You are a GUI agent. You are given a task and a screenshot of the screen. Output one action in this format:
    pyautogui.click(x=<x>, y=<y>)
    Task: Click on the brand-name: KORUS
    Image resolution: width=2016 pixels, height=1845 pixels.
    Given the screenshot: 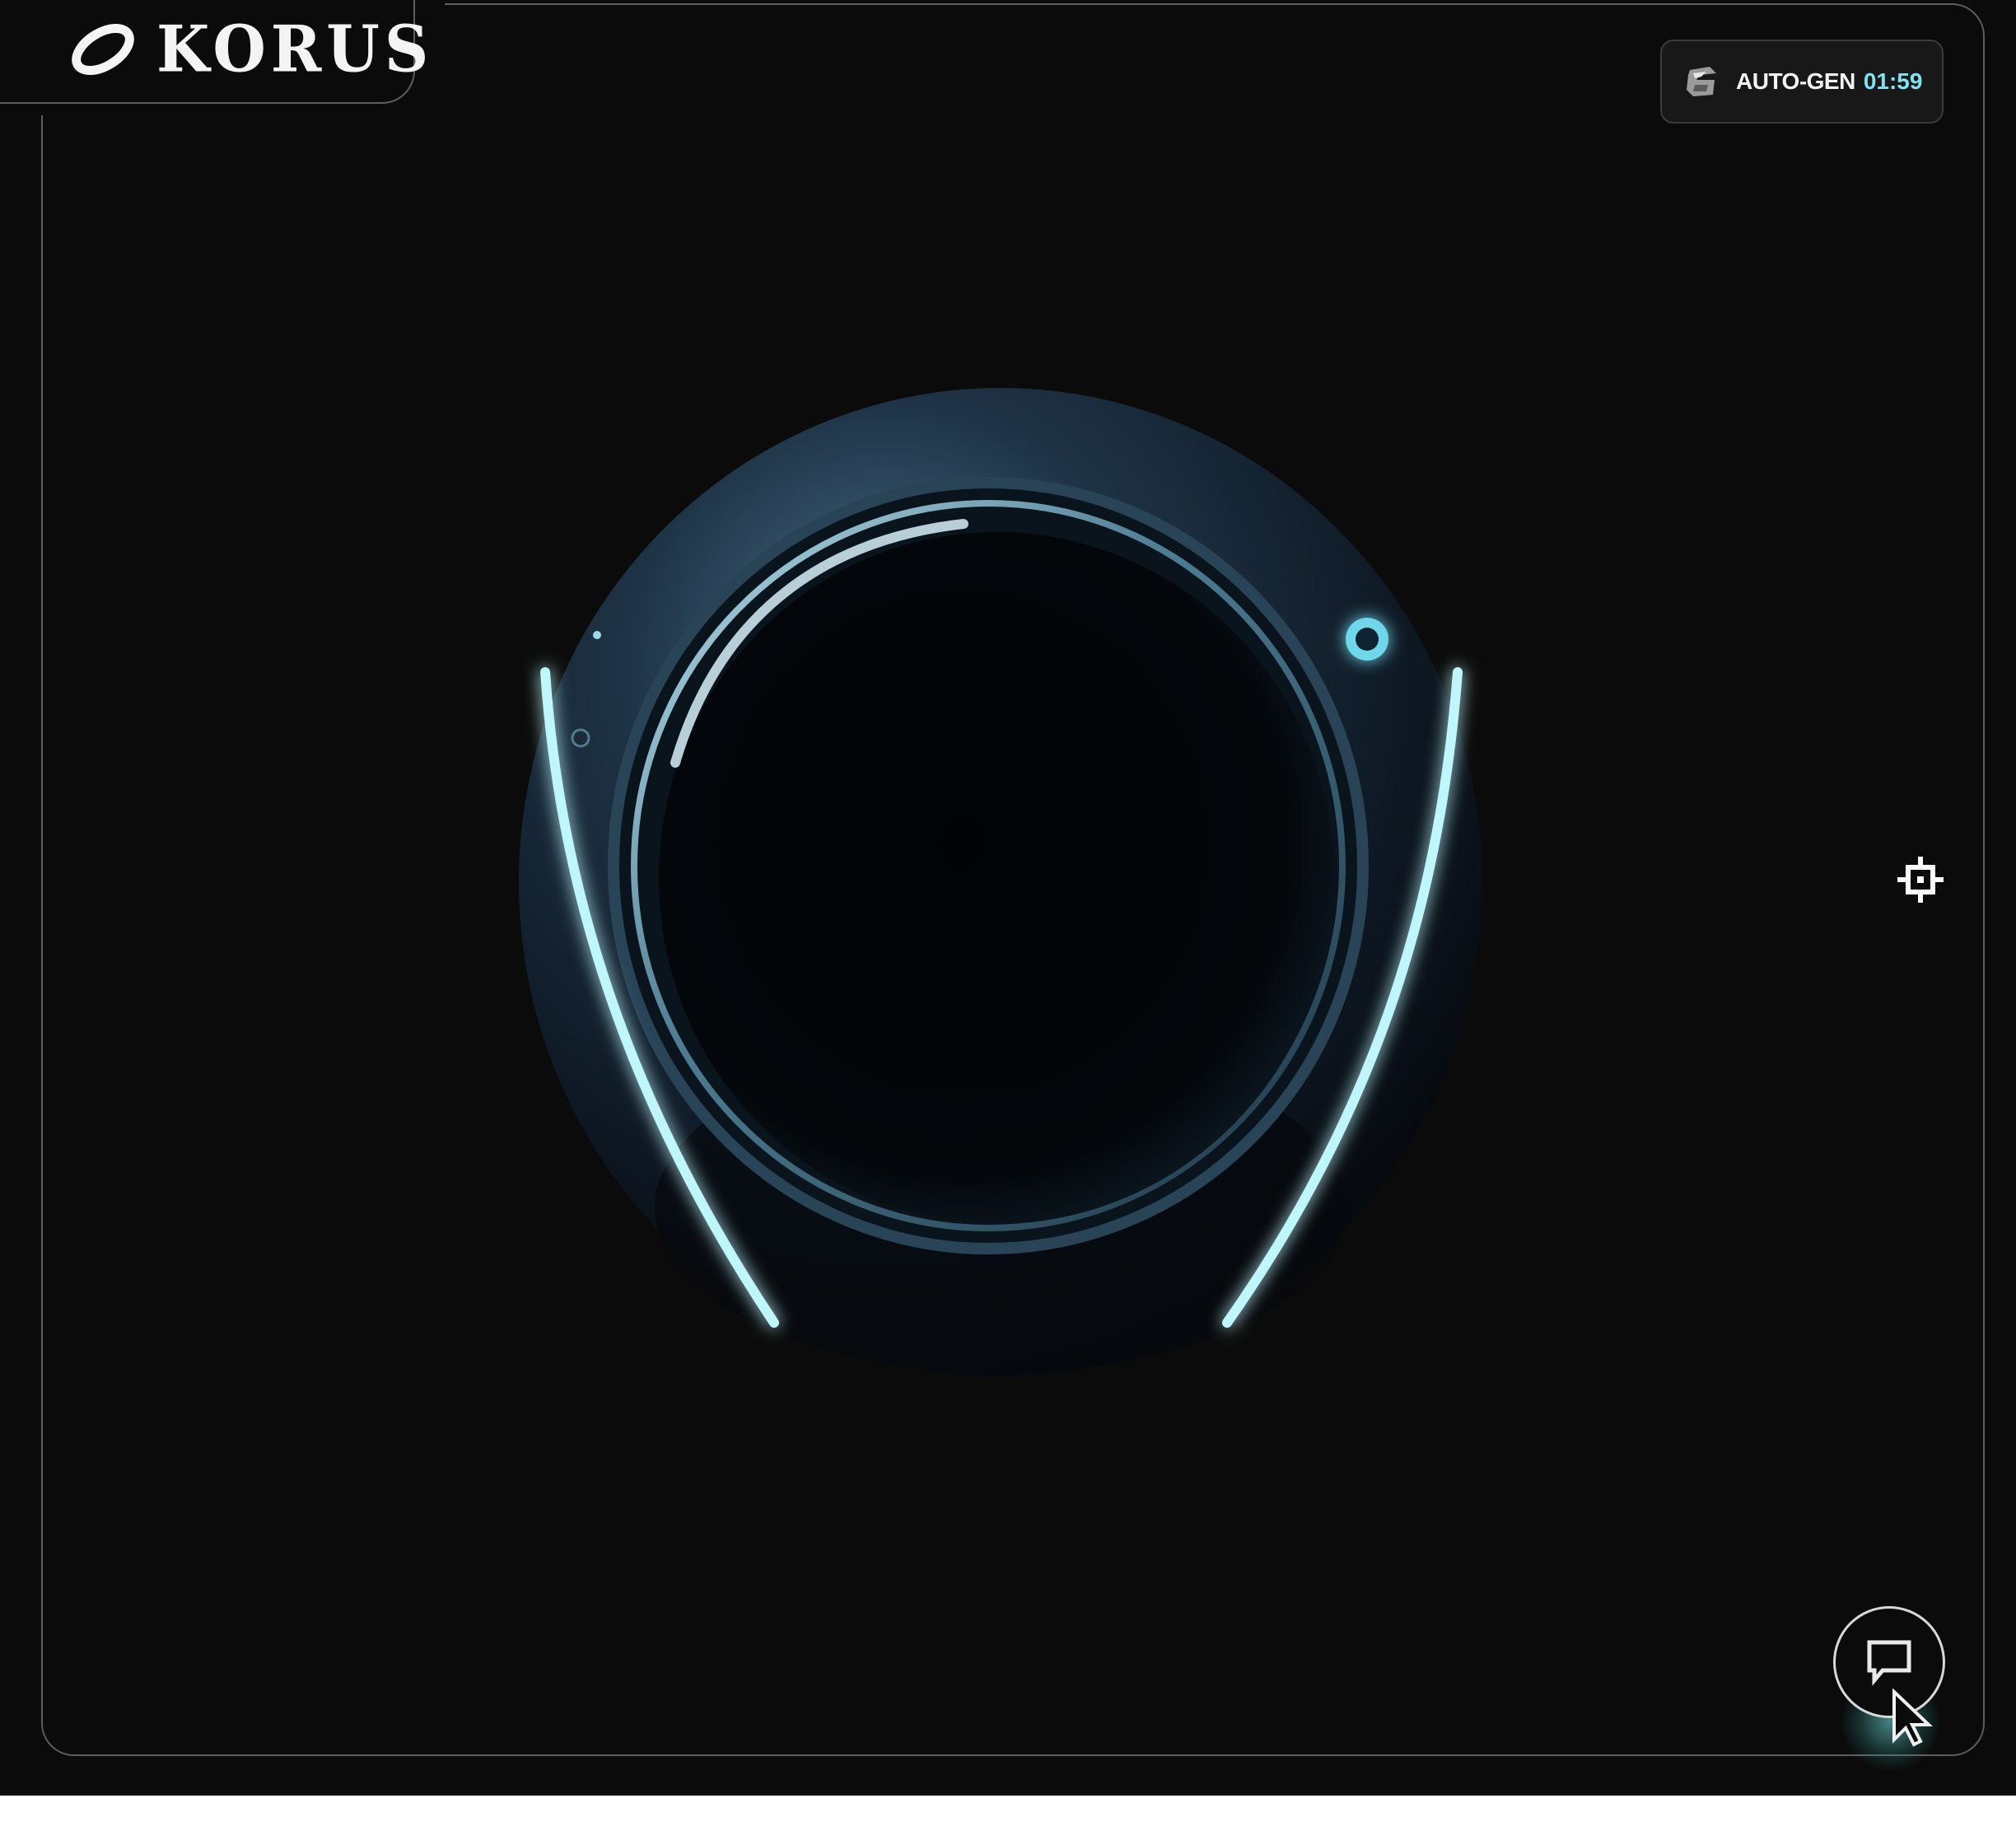 What is the action you would take?
    pyautogui.click(x=295, y=49)
    